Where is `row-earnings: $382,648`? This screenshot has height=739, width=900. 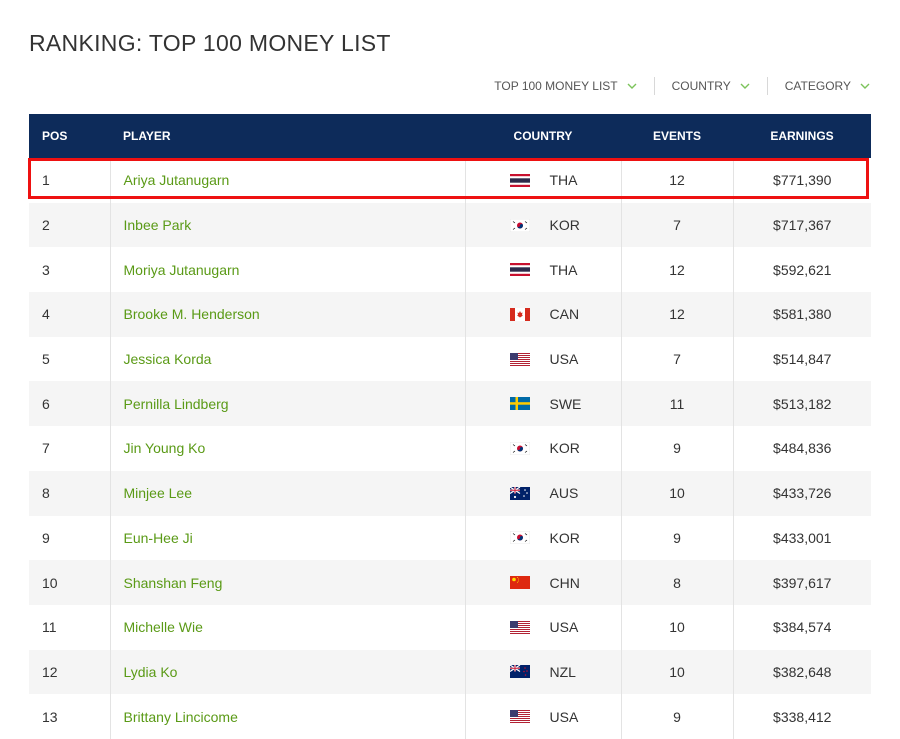
row-earnings: $382,648 is located at coordinates (801, 672).